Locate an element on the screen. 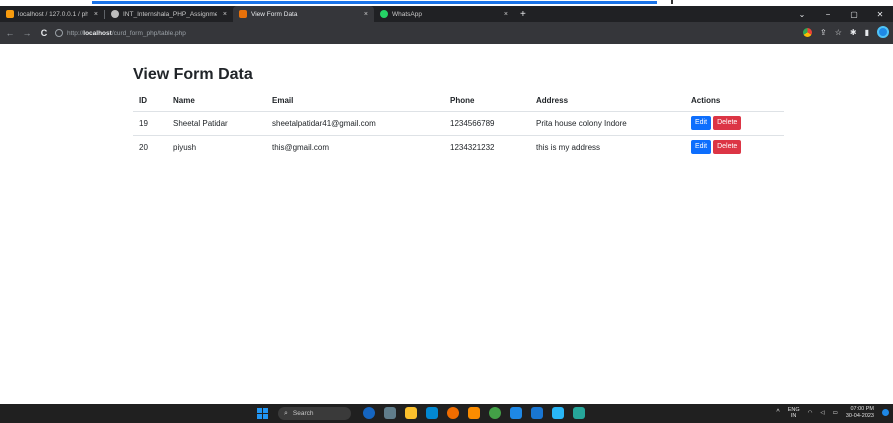 The width and height of the screenshot is (893, 423). tab-whatsapp: WhatsApp × is located at coordinates (444, 14).